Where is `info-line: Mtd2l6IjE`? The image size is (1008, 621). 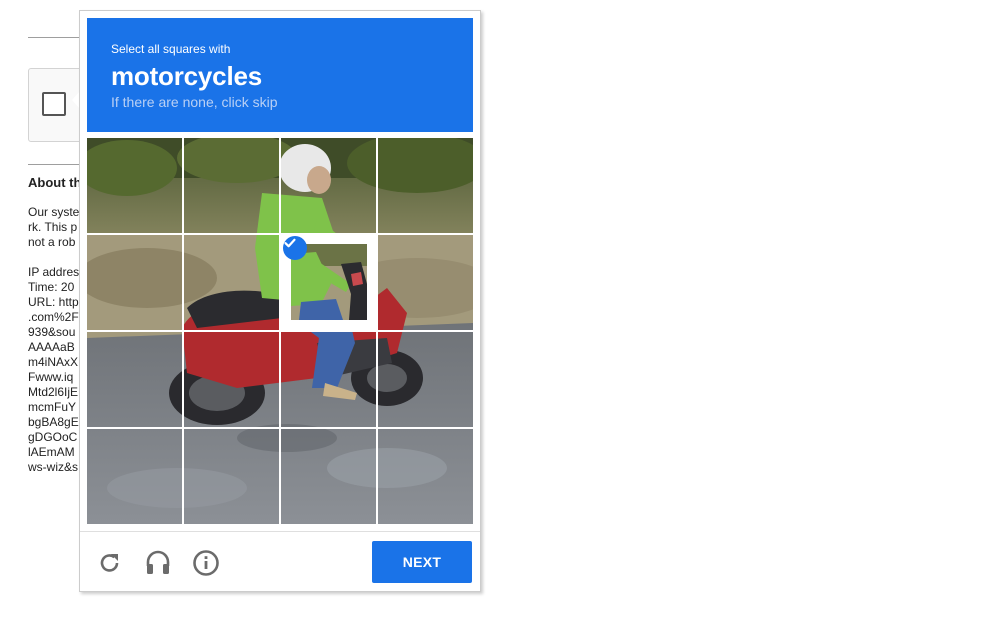
info-line: Mtd2l6IjE is located at coordinates (53, 392).